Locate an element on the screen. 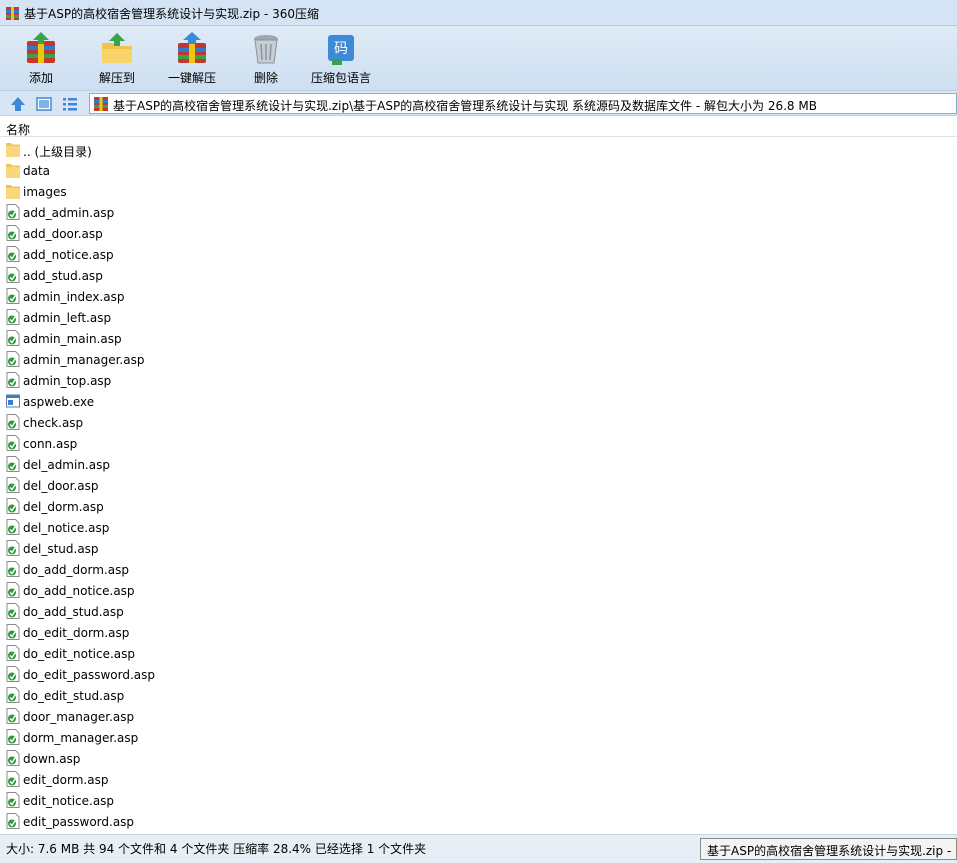 The height and width of the screenshot is (863, 957). file-row: do_edit_password.asp is located at coordinates (478, 674).